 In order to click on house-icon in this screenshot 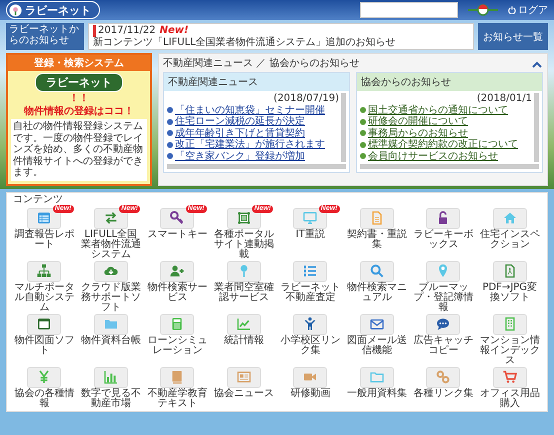, I will do `click(510, 218)`.